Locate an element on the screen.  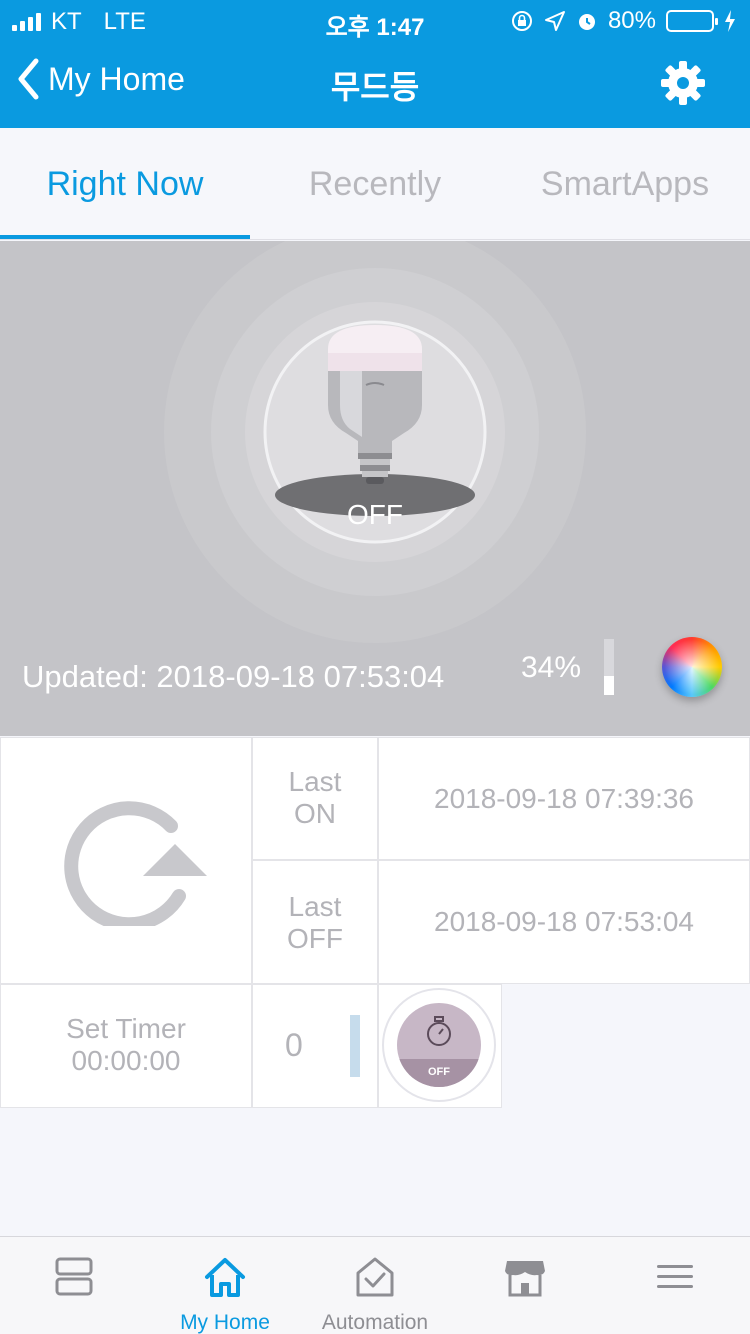
bottom-nav-store is located at coordinates (525, 1285).